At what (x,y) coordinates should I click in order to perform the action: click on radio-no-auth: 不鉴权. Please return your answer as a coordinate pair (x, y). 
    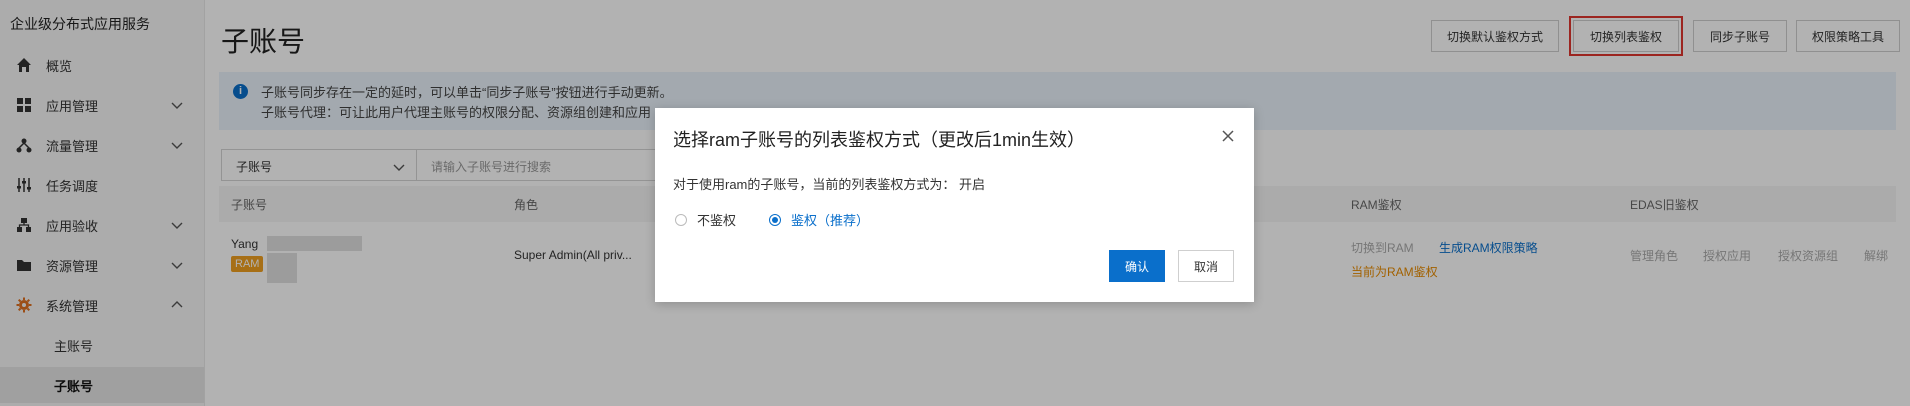
    Looking at the image, I should click on (705, 219).